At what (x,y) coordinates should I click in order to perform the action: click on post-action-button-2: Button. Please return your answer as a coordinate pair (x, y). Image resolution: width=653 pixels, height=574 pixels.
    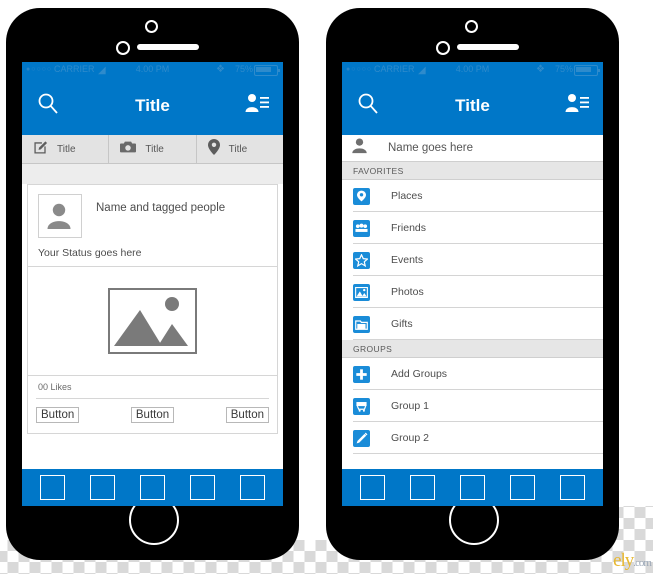
    Looking at the image, I should click on (152, 415).